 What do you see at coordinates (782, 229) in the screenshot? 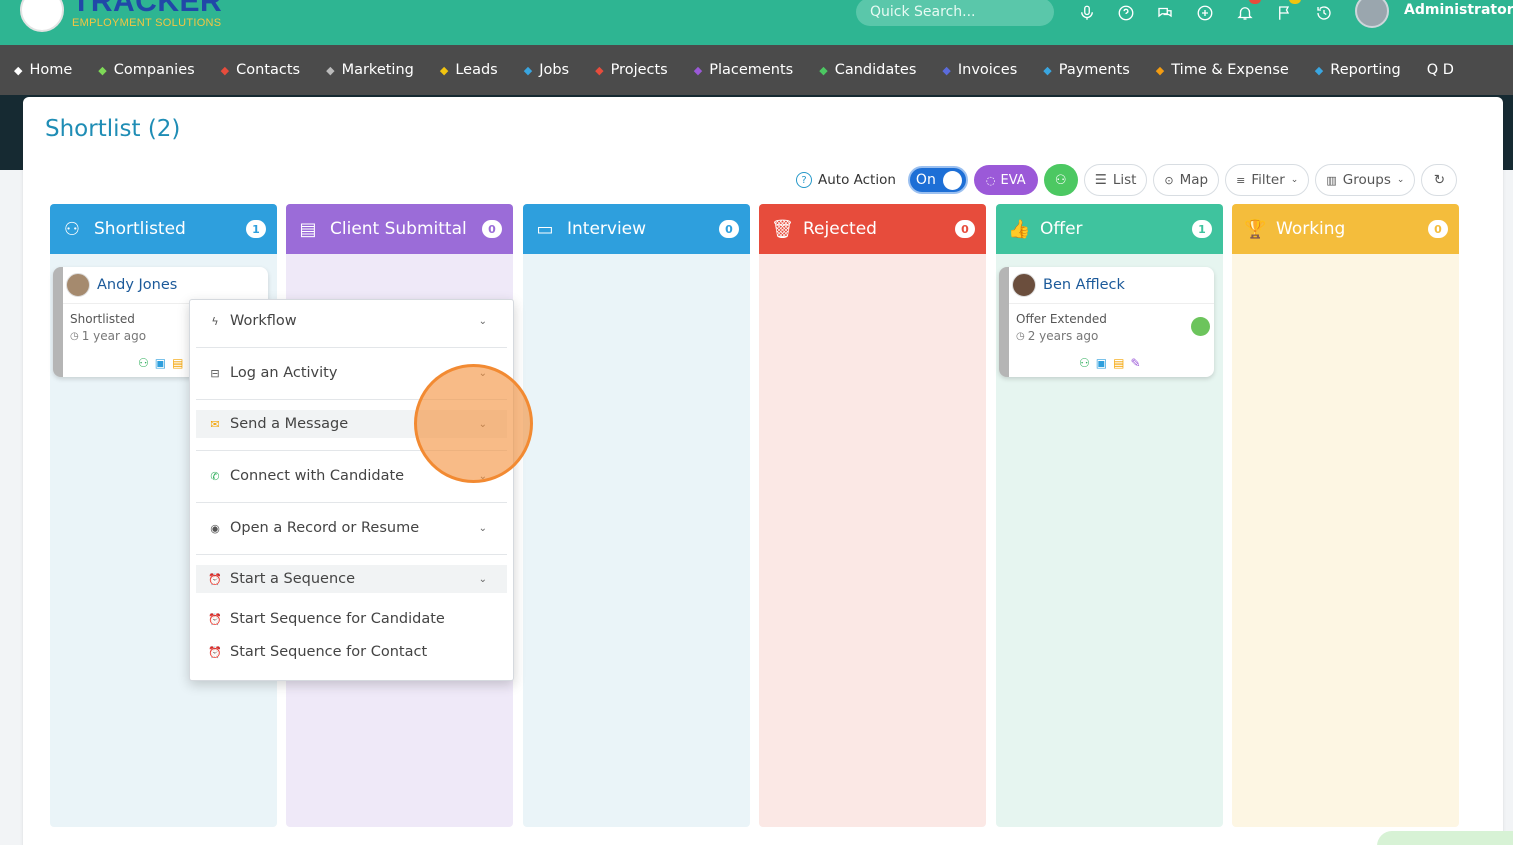
I see `trash-icon: 🗑` at bounding box center [782, 229].